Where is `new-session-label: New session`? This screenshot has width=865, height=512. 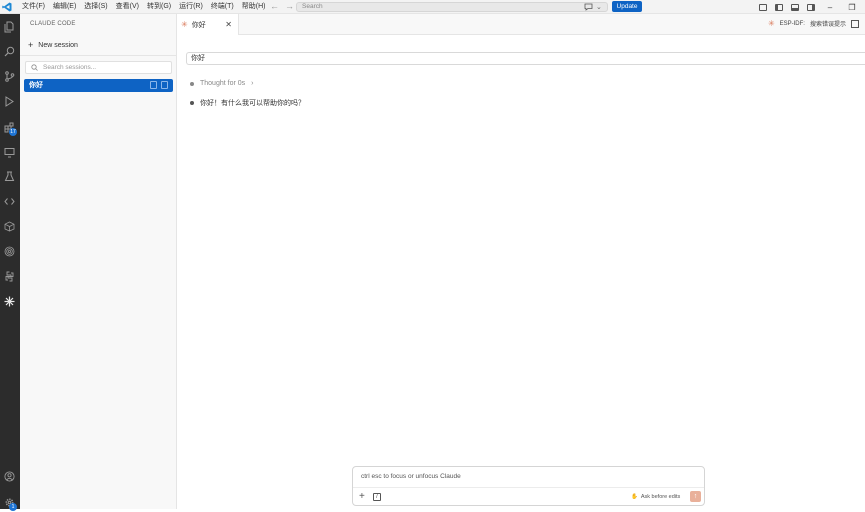 new-session-label: New session is located at coordinates (58, 45).